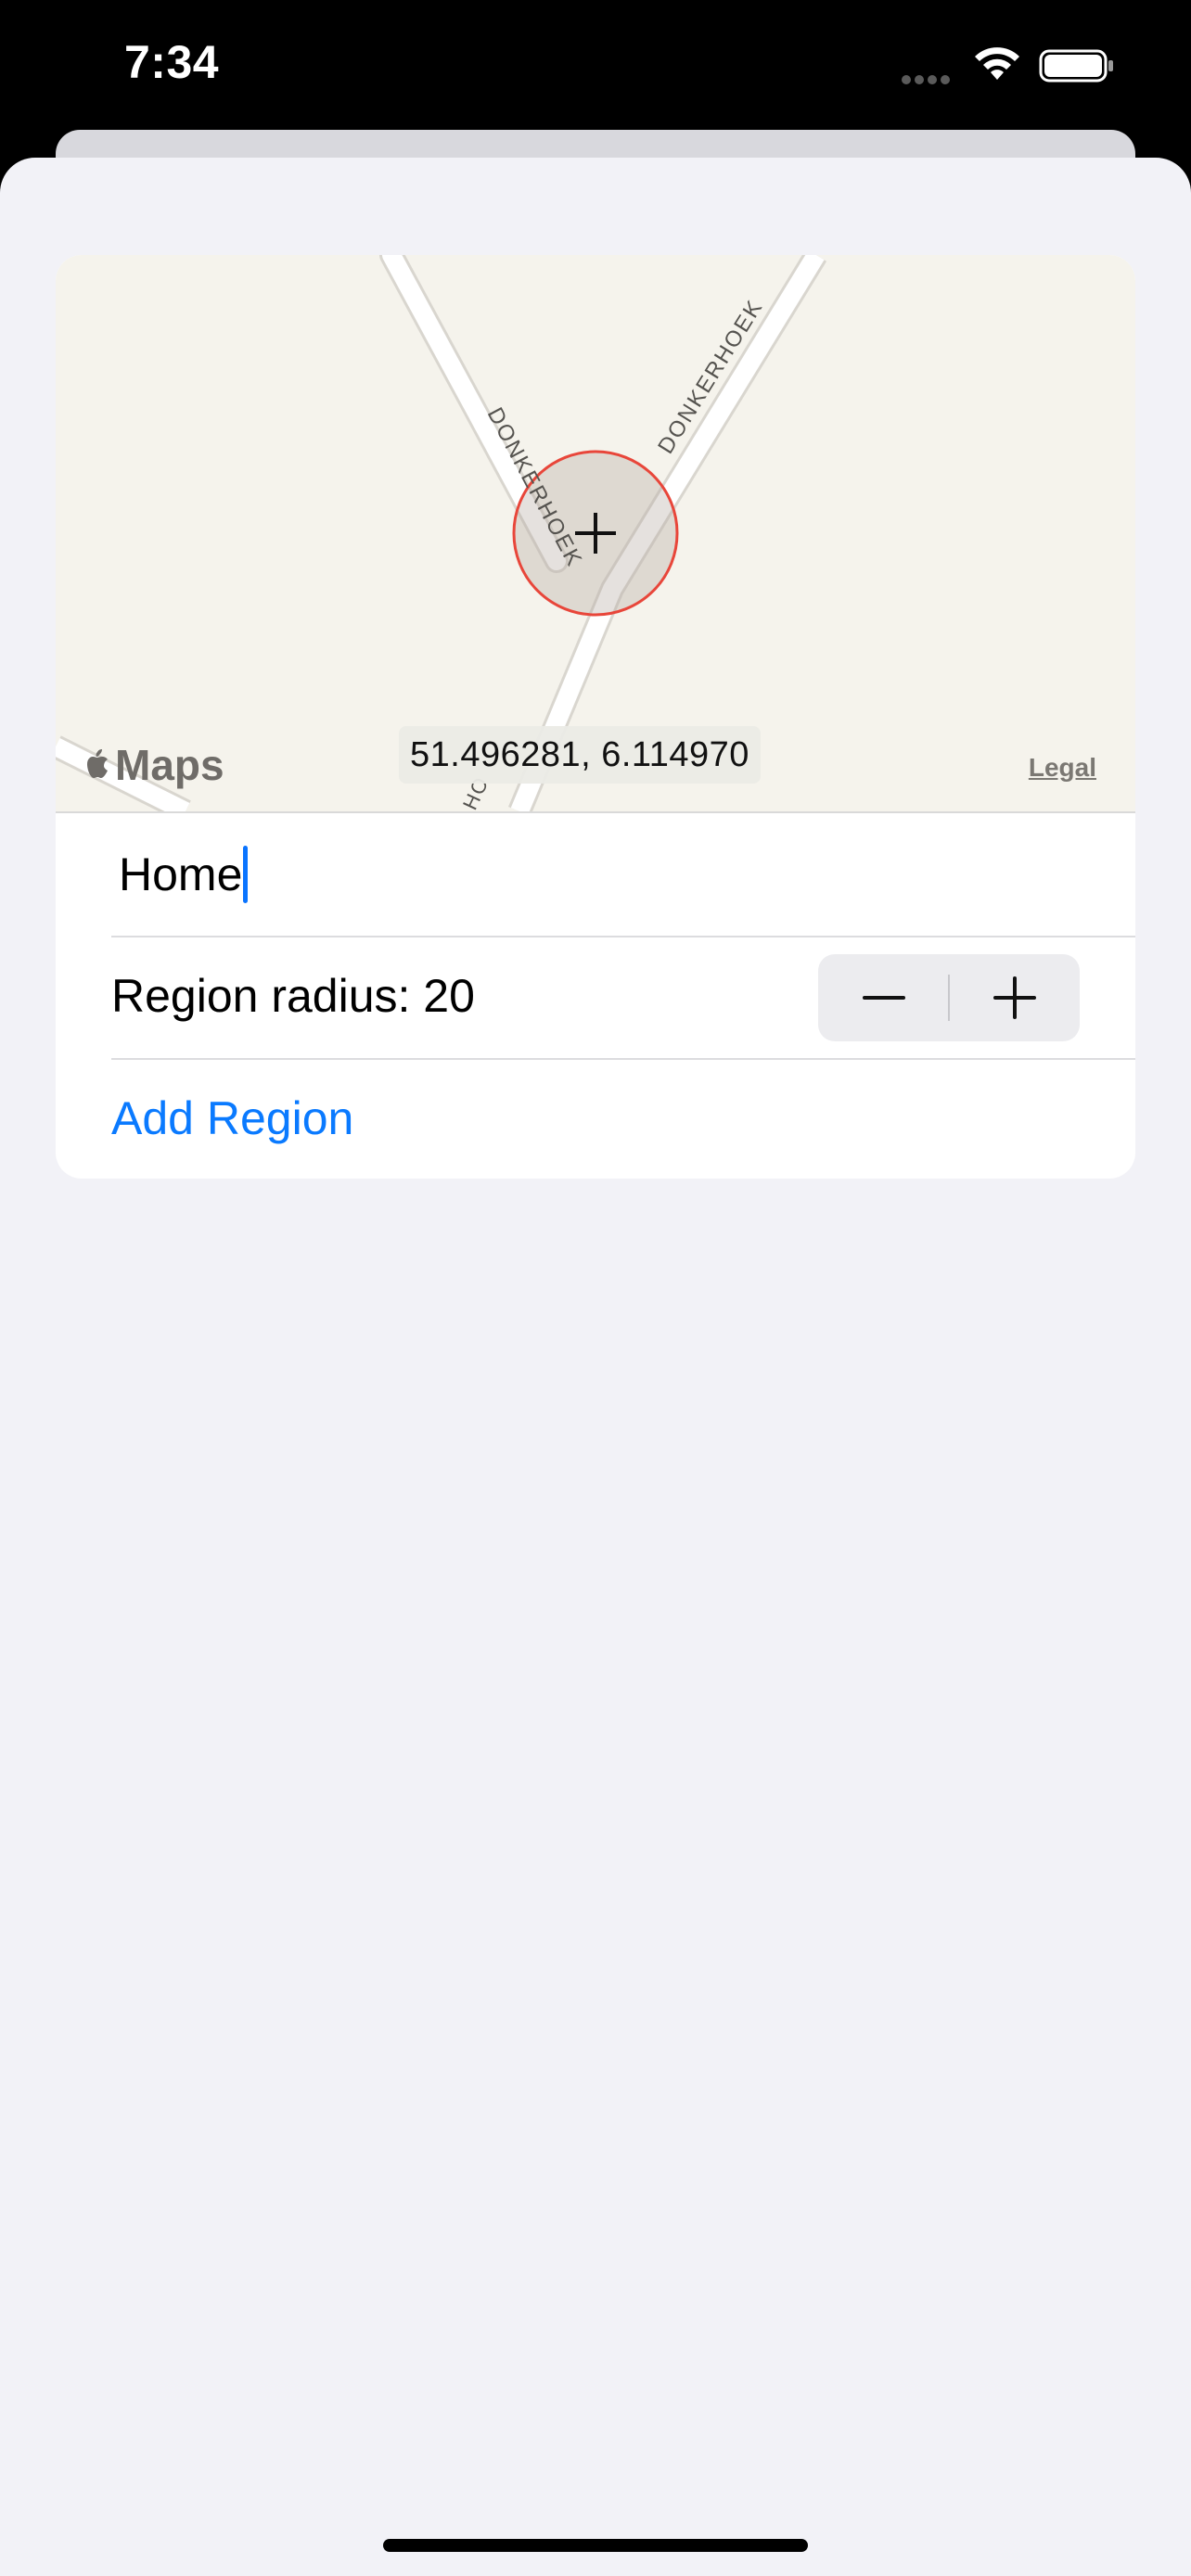 Image resolution: width=1191 pixels, height=2576 pixels. I want to click on plus-icon, so click(1014, 997).